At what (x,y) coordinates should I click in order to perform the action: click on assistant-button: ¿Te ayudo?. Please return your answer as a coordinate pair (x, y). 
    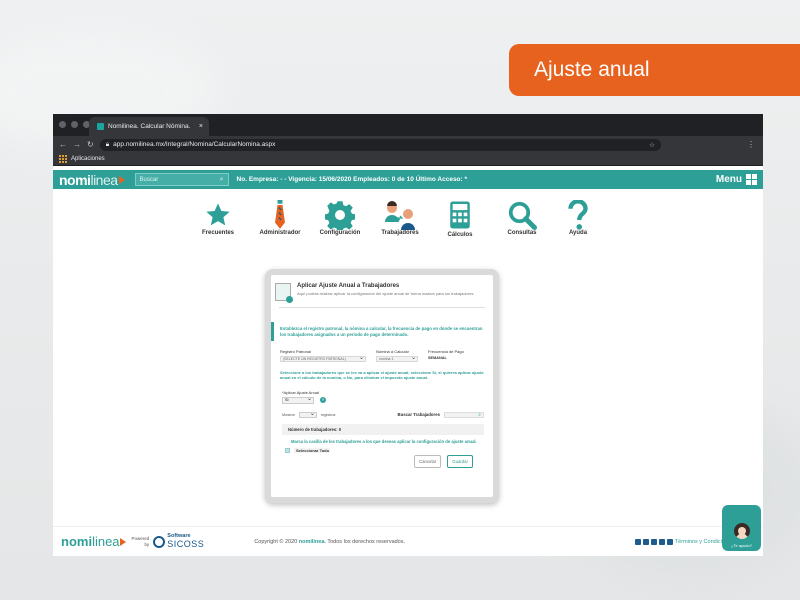
    Looking at the image, I should click on (741, 528).